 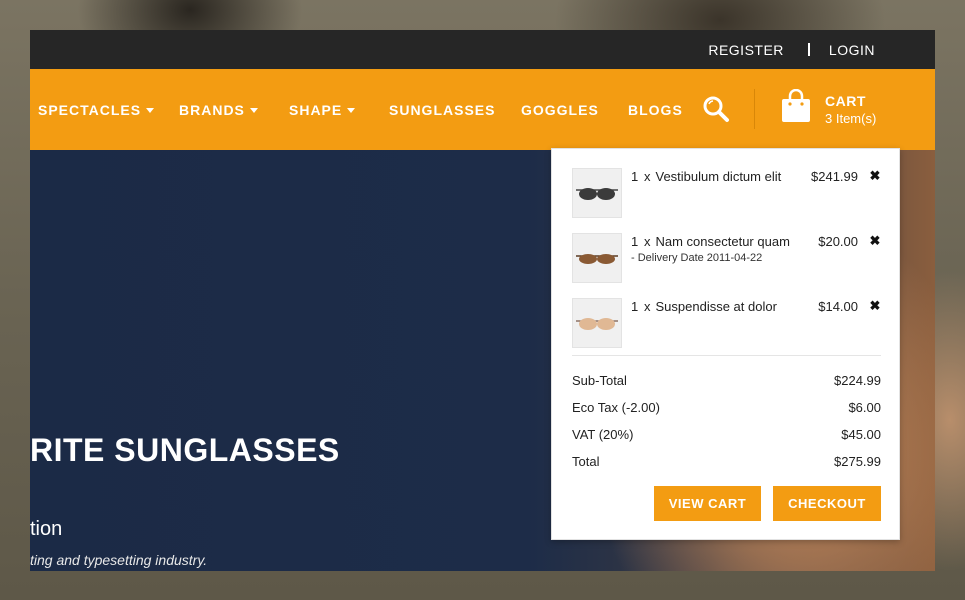 What do you see at coordinates (851, 118) in the screenshot?
I see `cart-item-count: 3 Item(s)` at bounding box center [851, 118].